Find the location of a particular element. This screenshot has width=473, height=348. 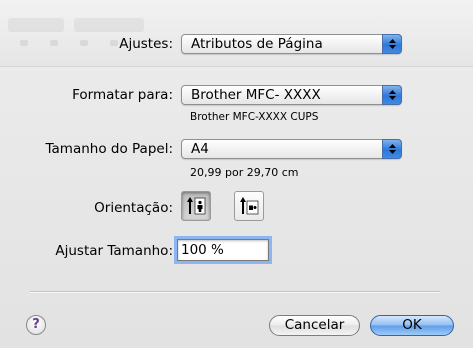

settings-label: Ajustes: is located at coordinates (146, 44).